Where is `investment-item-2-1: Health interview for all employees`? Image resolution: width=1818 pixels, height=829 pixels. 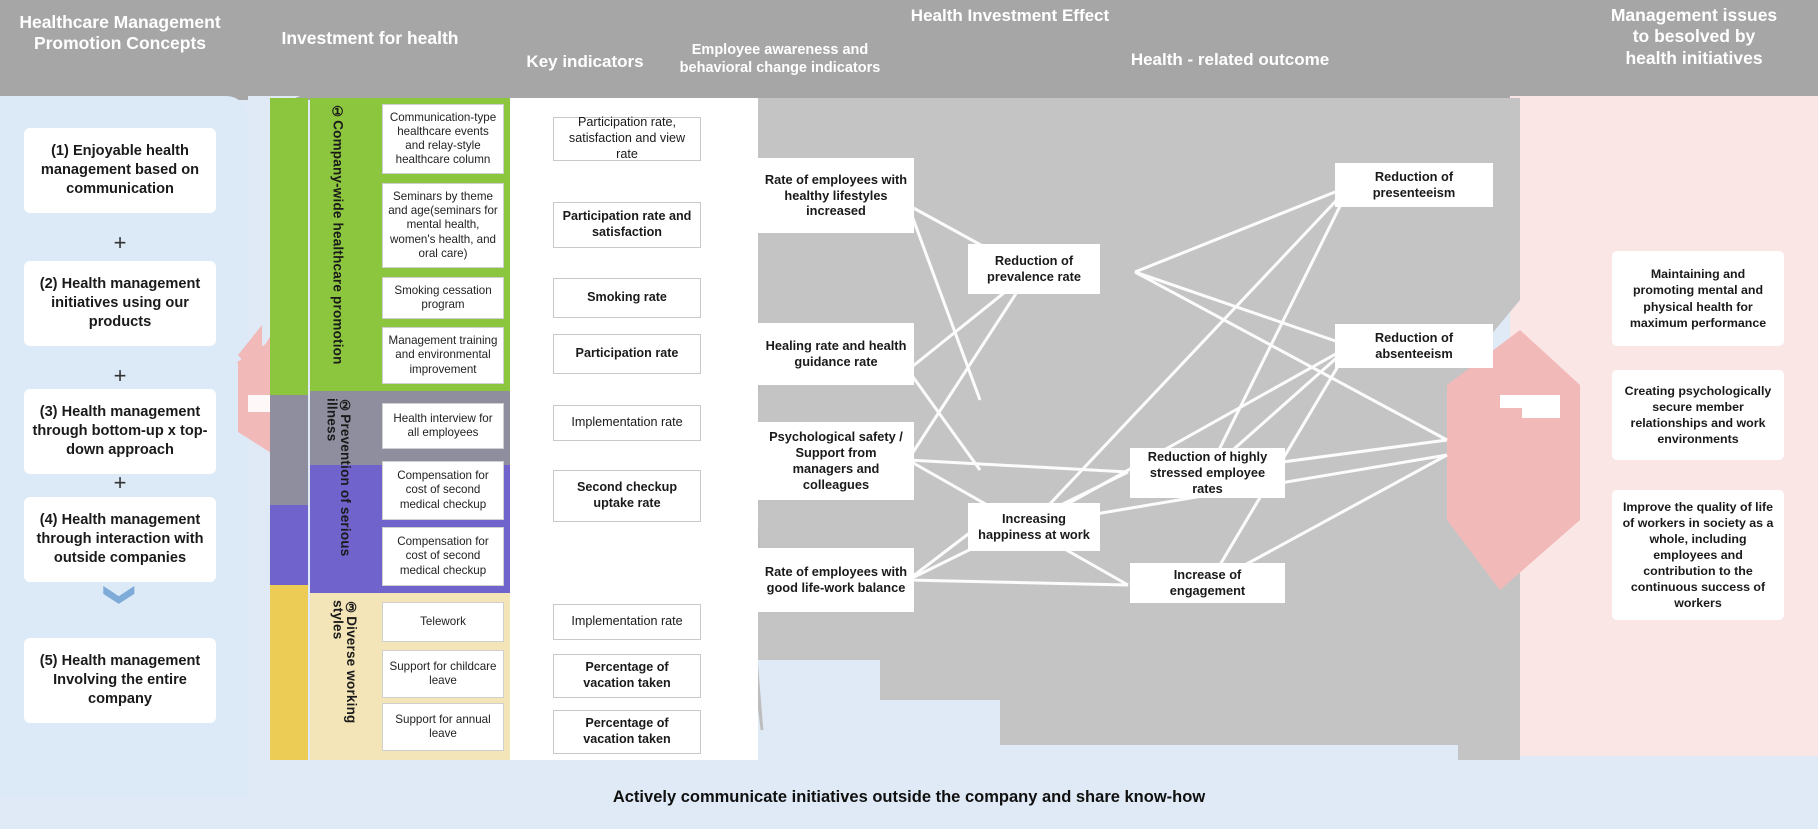
investment-item-2-1: Health interview for all employees is located at coordinates (443, 426).